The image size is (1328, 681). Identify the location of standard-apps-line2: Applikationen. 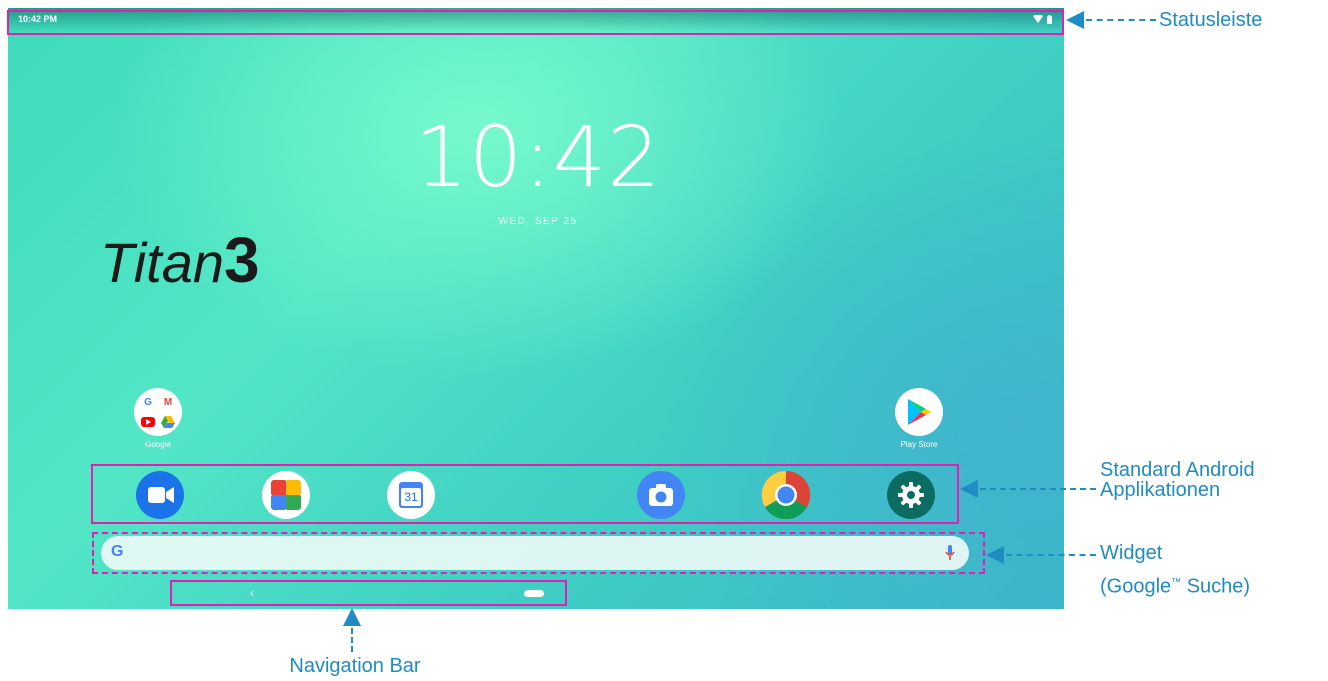
(1160, 490).